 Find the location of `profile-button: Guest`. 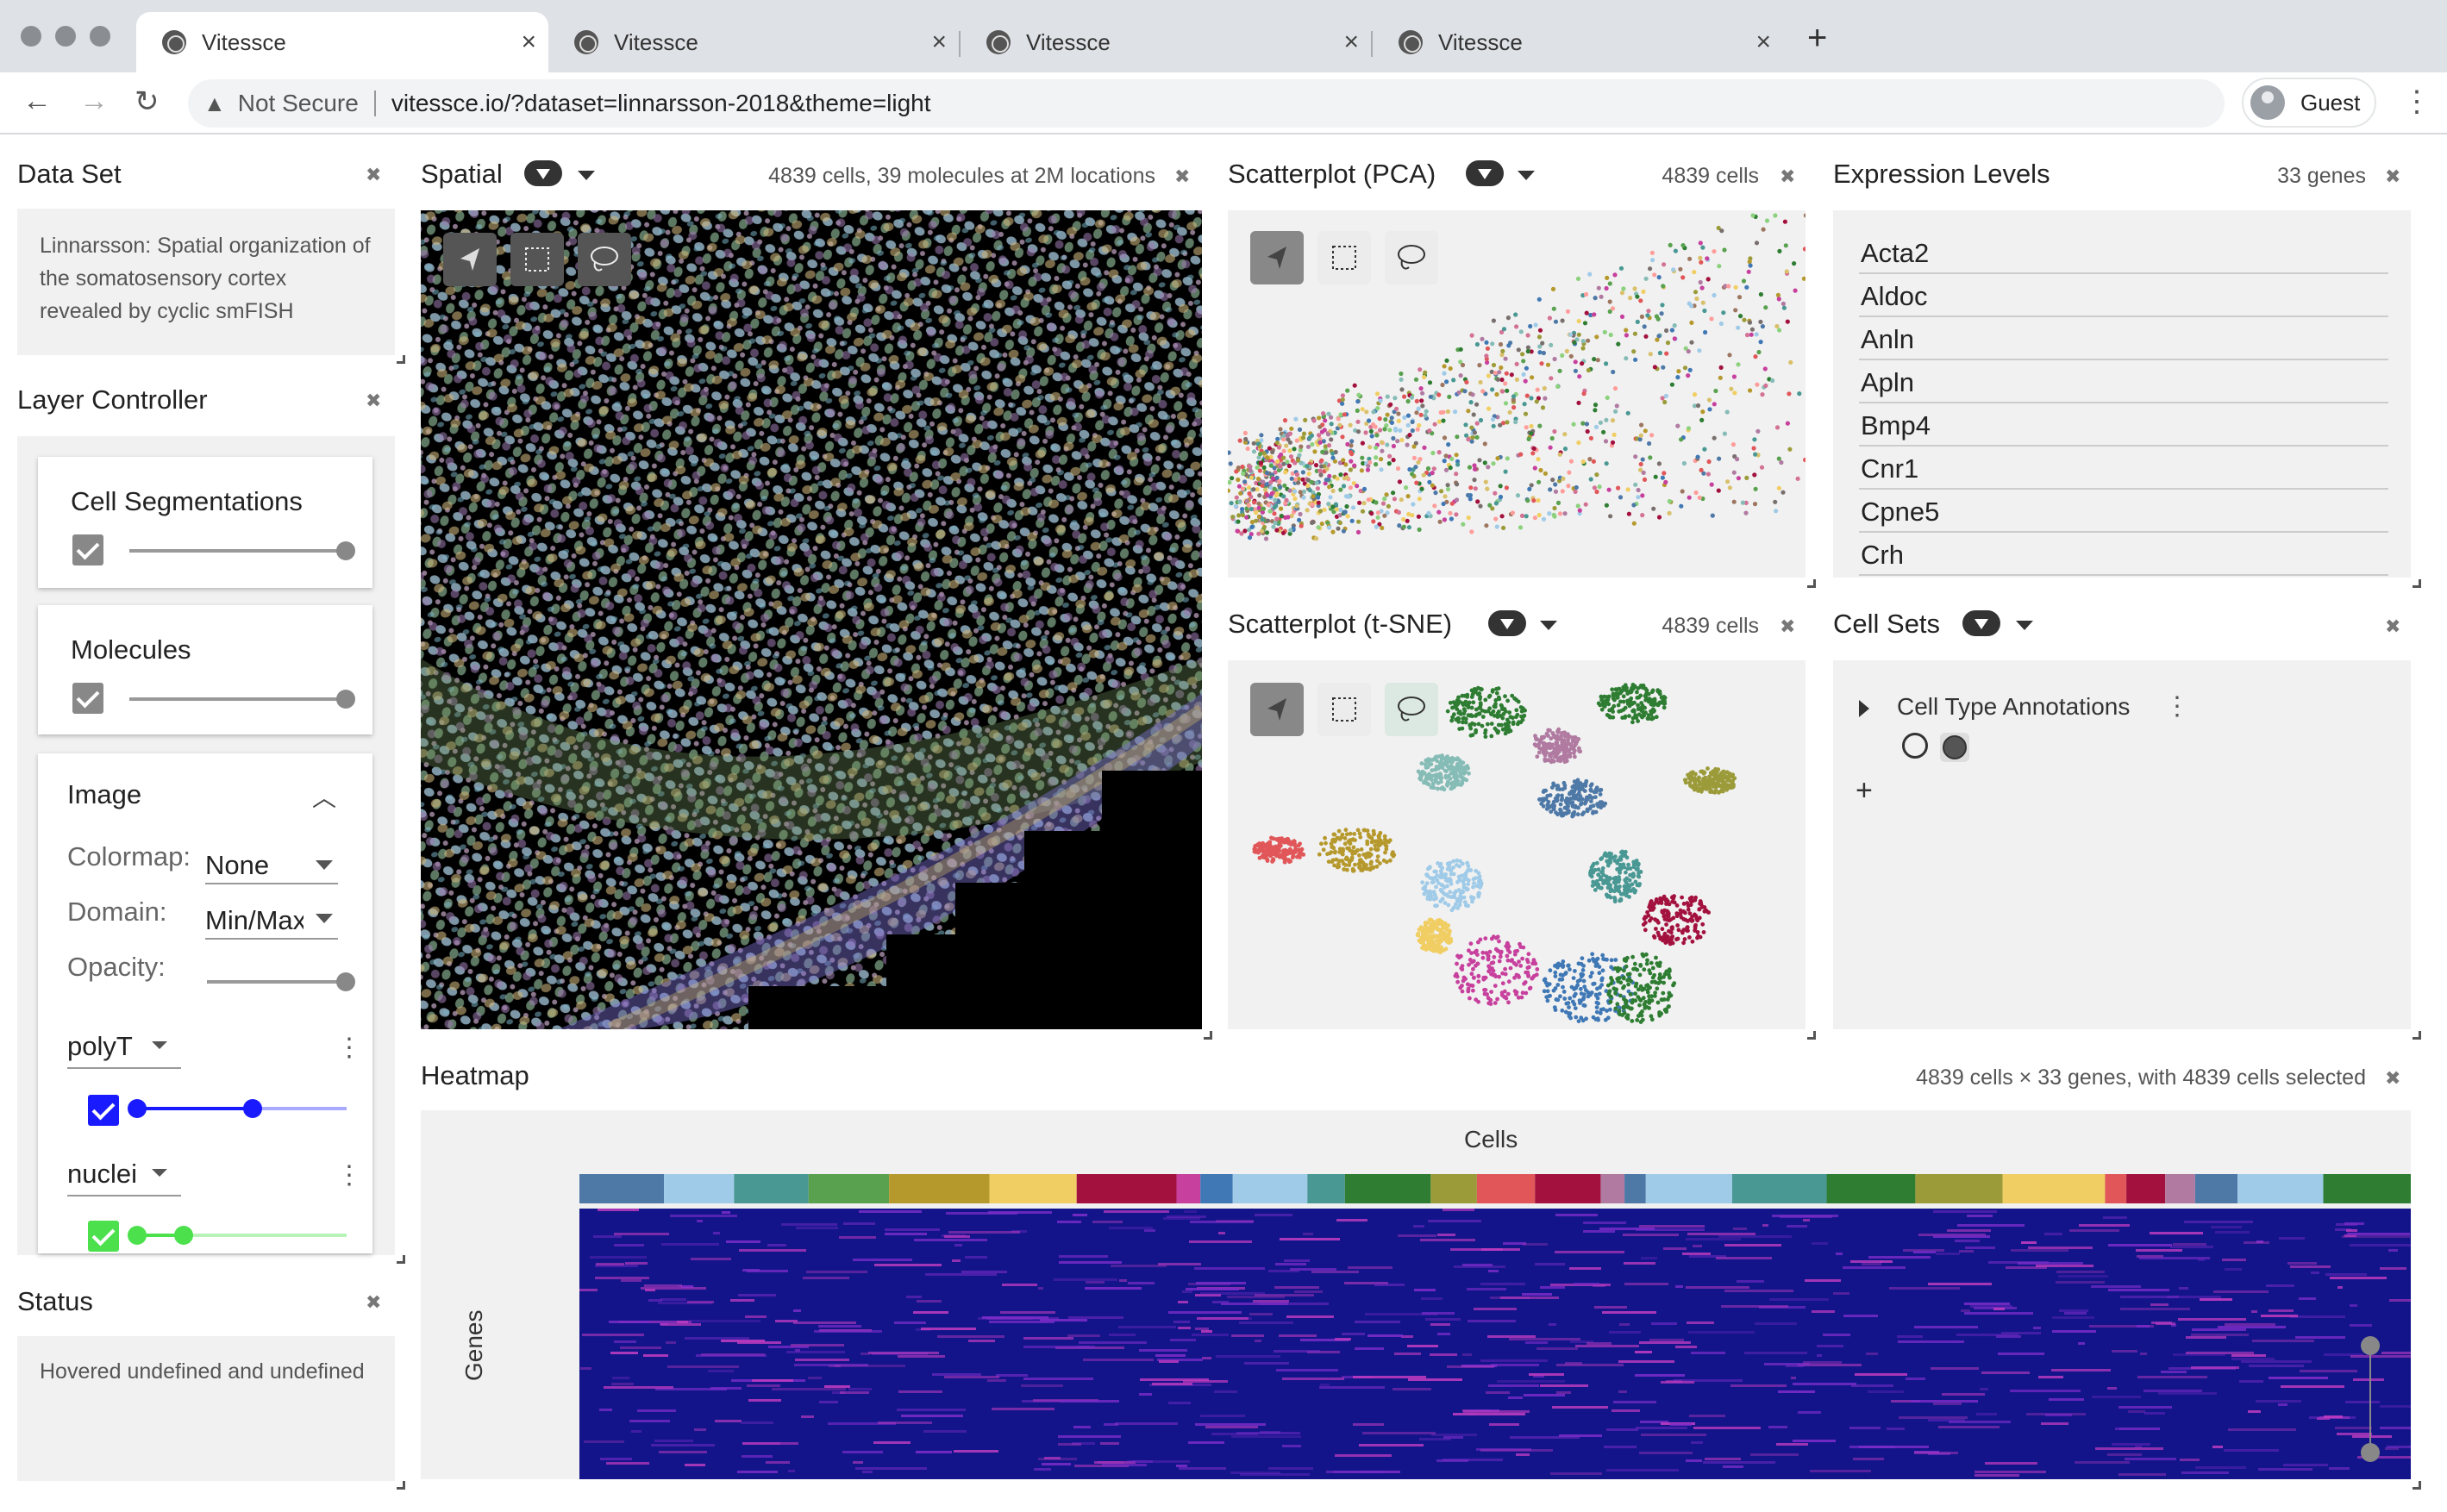

profile-button: Guest is located at coordinates (2309, 103).